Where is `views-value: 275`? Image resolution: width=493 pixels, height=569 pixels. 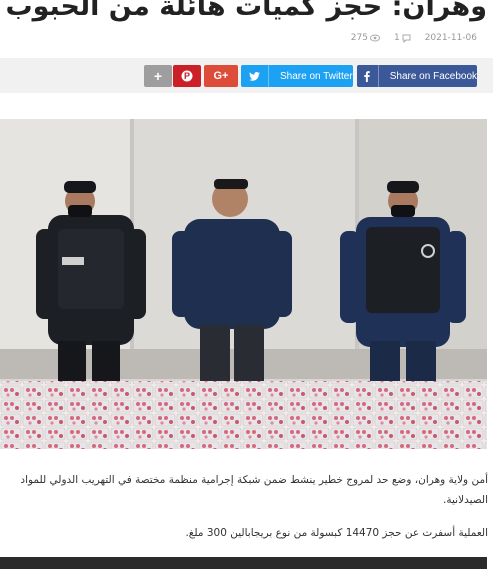 views-value: 275 is located at coordinates (359, 38).